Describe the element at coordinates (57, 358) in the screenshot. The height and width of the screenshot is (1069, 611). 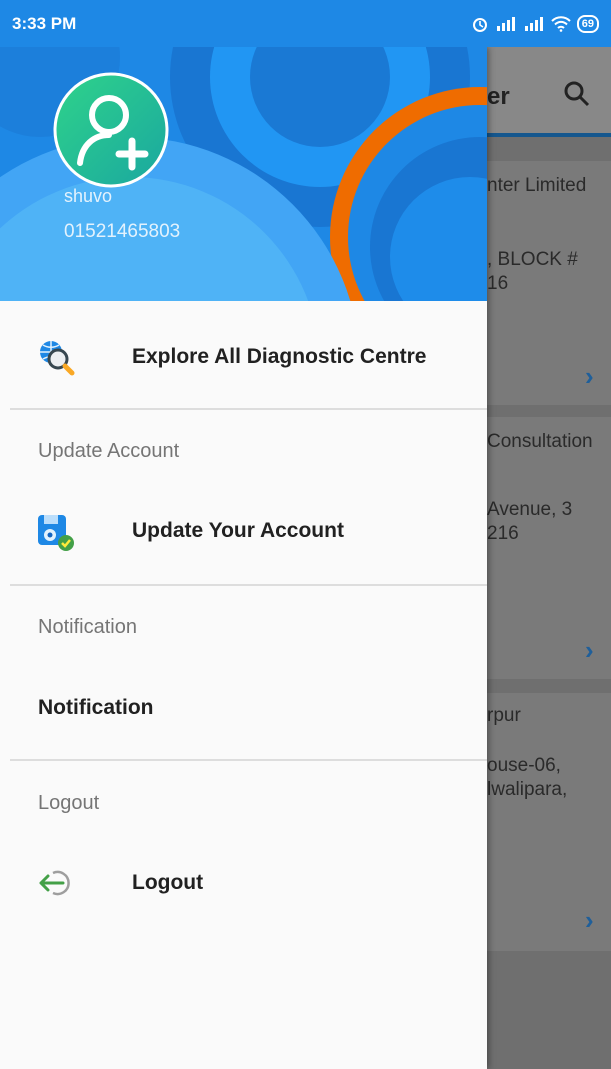
I see `globe-search-icon` at that location.